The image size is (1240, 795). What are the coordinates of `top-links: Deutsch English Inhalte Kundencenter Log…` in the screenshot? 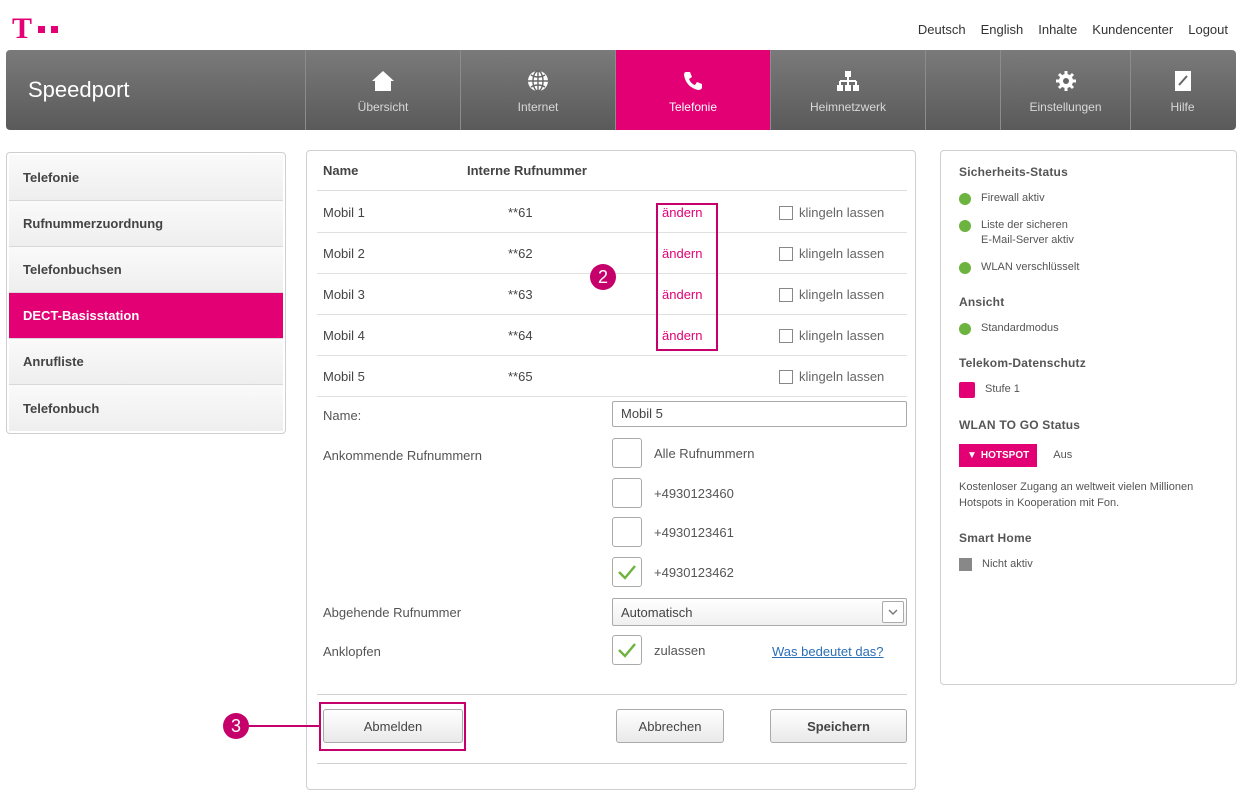 It's located at (1073, 29).